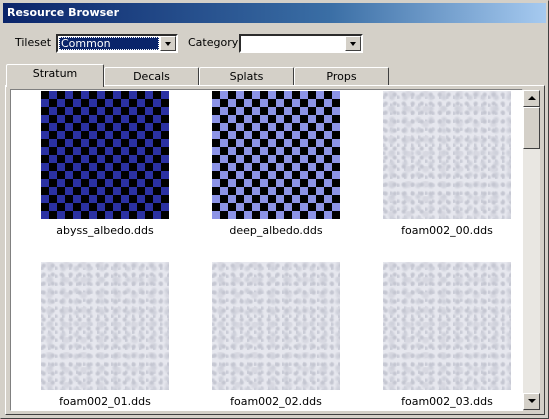 This screenshot has width=549, height=419. I want to click on tab-splats: Splats, so click(246, 77).